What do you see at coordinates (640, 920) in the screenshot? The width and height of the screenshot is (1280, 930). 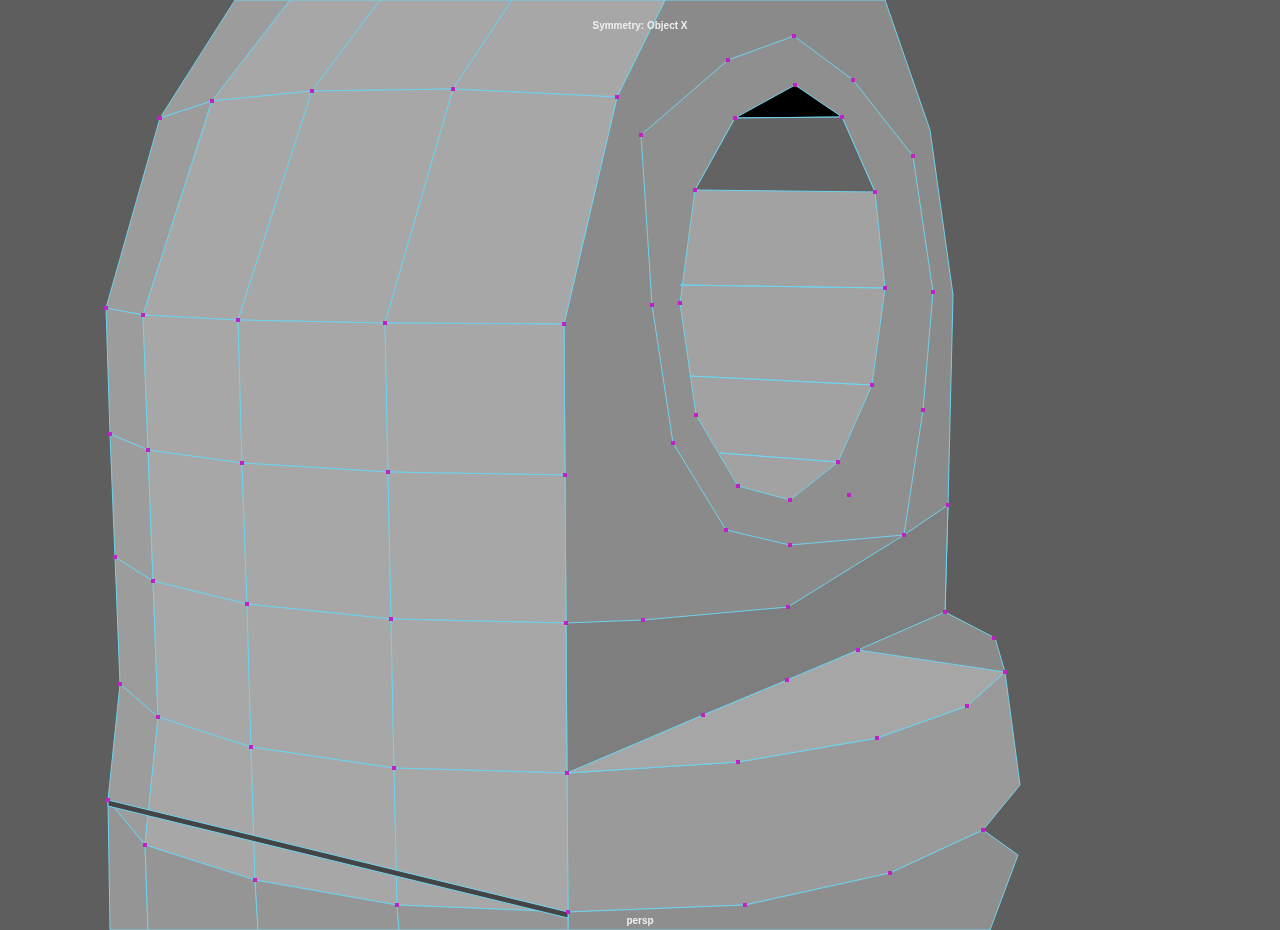 I see `camera-label: persp` at bounding box center [640, 920].